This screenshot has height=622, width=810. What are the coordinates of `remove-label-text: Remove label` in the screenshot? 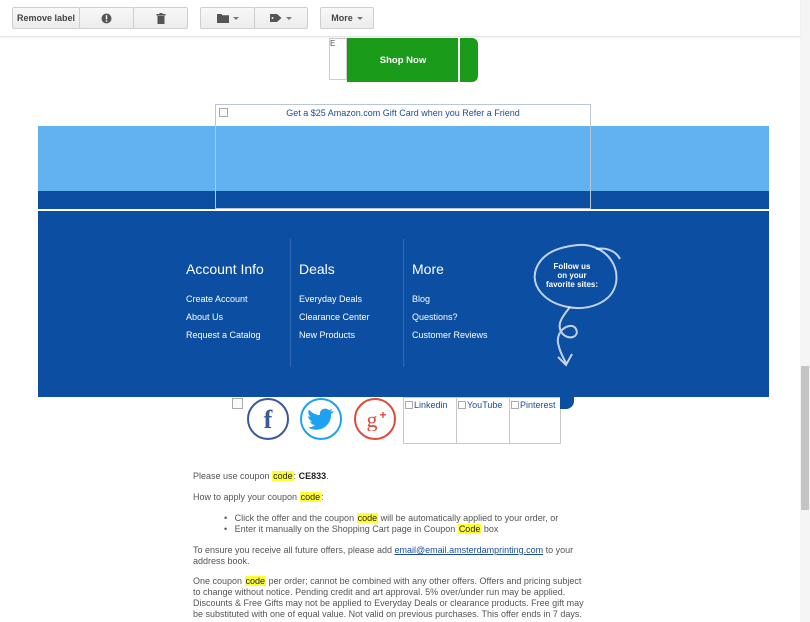 It's located at (46, 18).